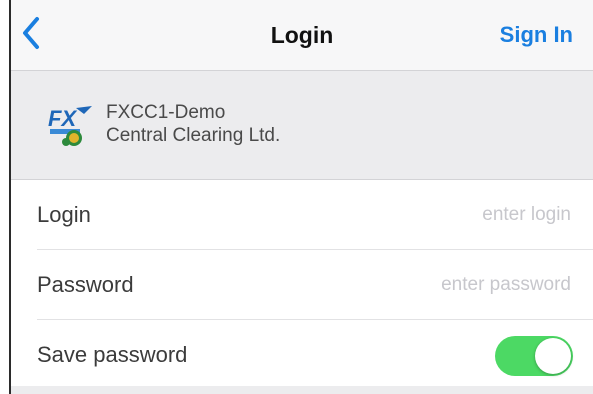  Describe the element at coordinates (62, 118) in the screenshot. I see `svg-text: FX` at that location.